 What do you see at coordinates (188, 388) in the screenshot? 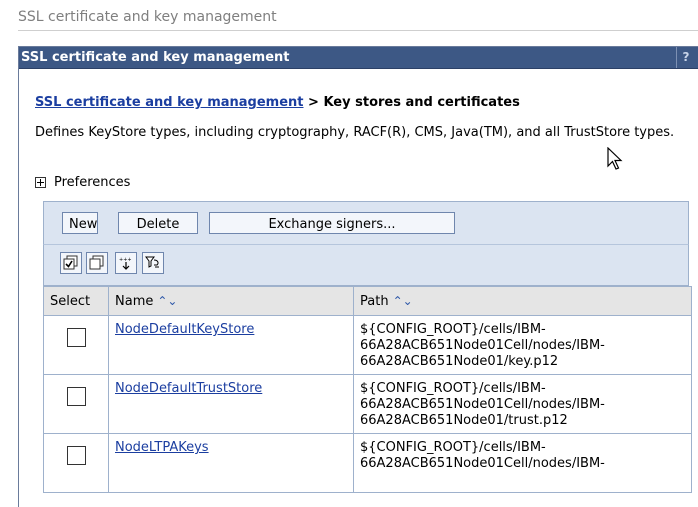
I see `keystore-name-link: NodeDefaultTrustStore` at bounding box center [188, 388].